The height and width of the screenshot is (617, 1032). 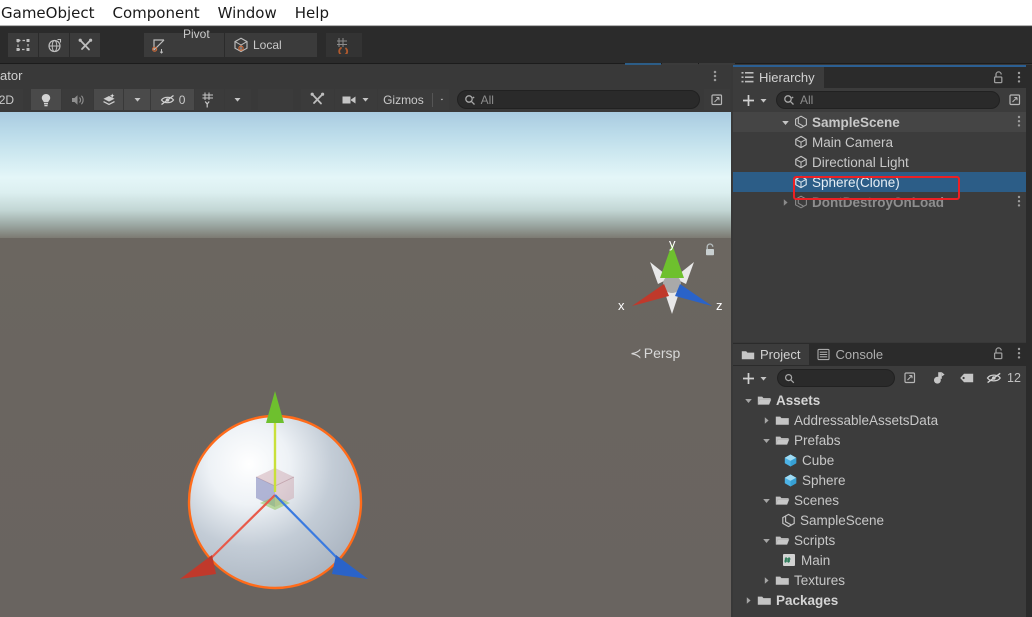 What do you see at coordinates (881, 500) in the screenshot?
I see `project-row-scenes: Scenes` at bounding box center [881, 500].